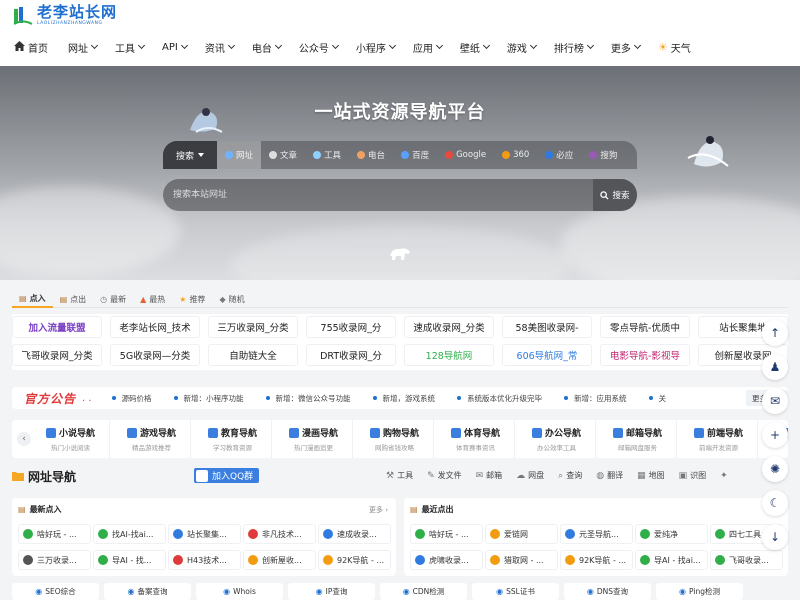 The width and height of the screenshot is (800, 600). I want to click on toolbar-link-1: ✎ 发文件, so click(444, 475).